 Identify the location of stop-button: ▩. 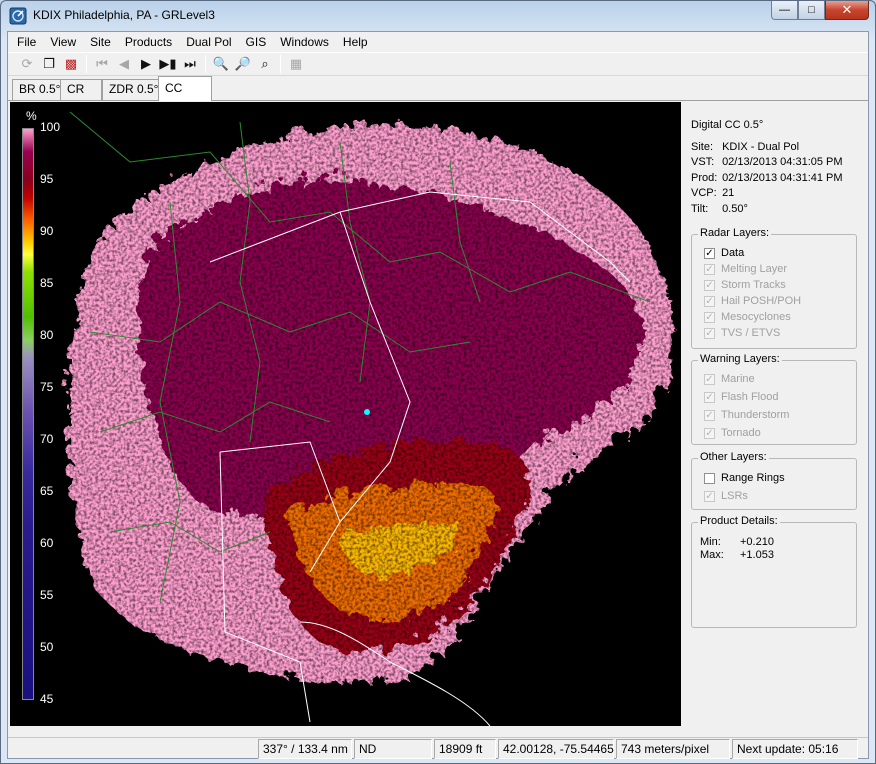
(71, 64).